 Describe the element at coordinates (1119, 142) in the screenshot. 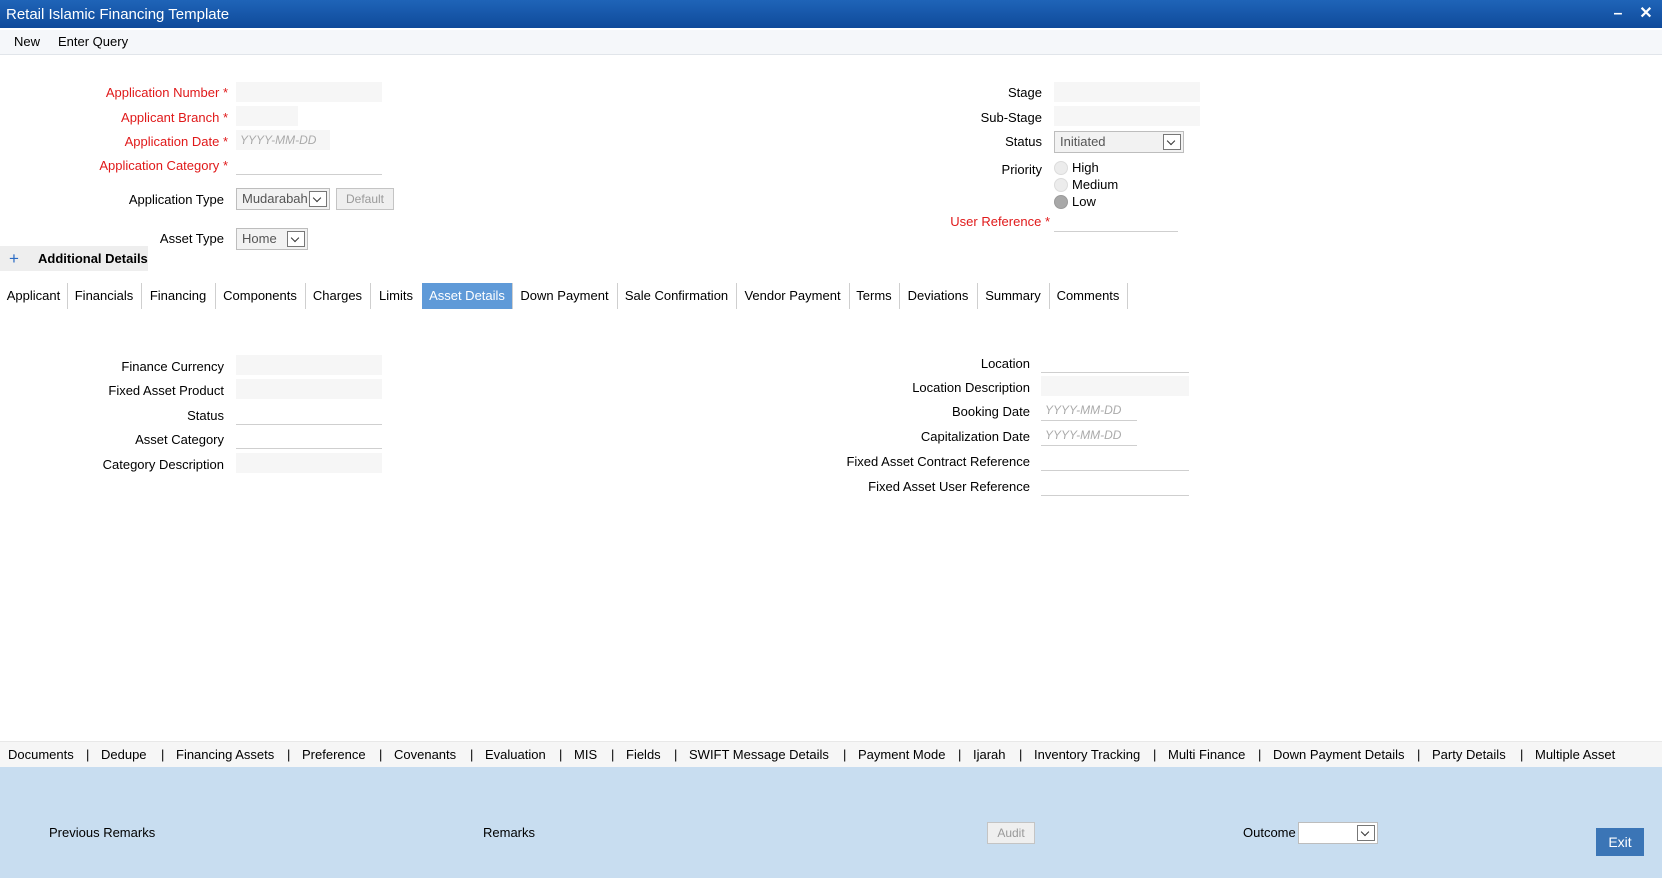

I see `status-select: Initiated` at that location.